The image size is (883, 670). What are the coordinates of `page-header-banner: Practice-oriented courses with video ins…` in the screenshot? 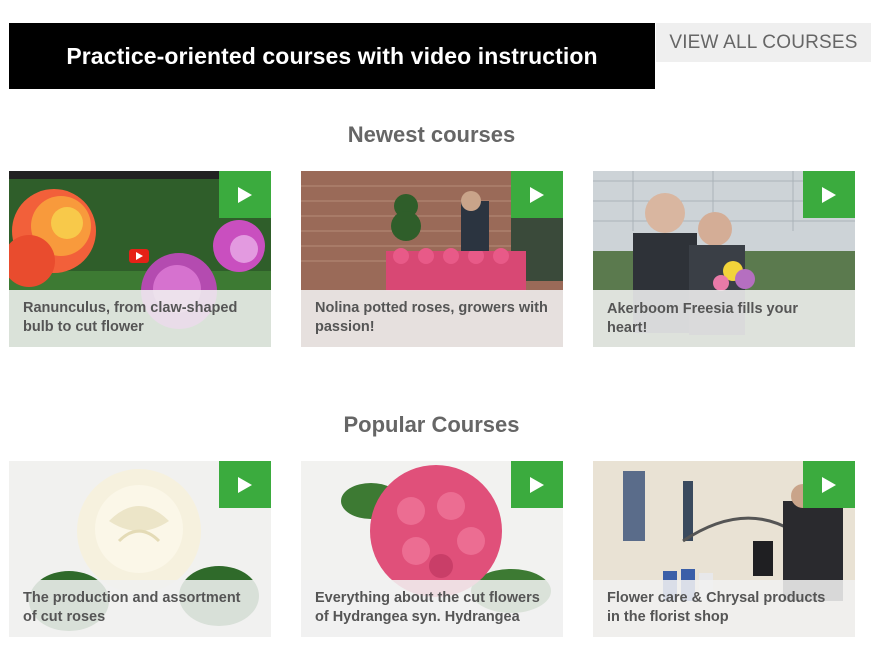 It's located at (332, 56).